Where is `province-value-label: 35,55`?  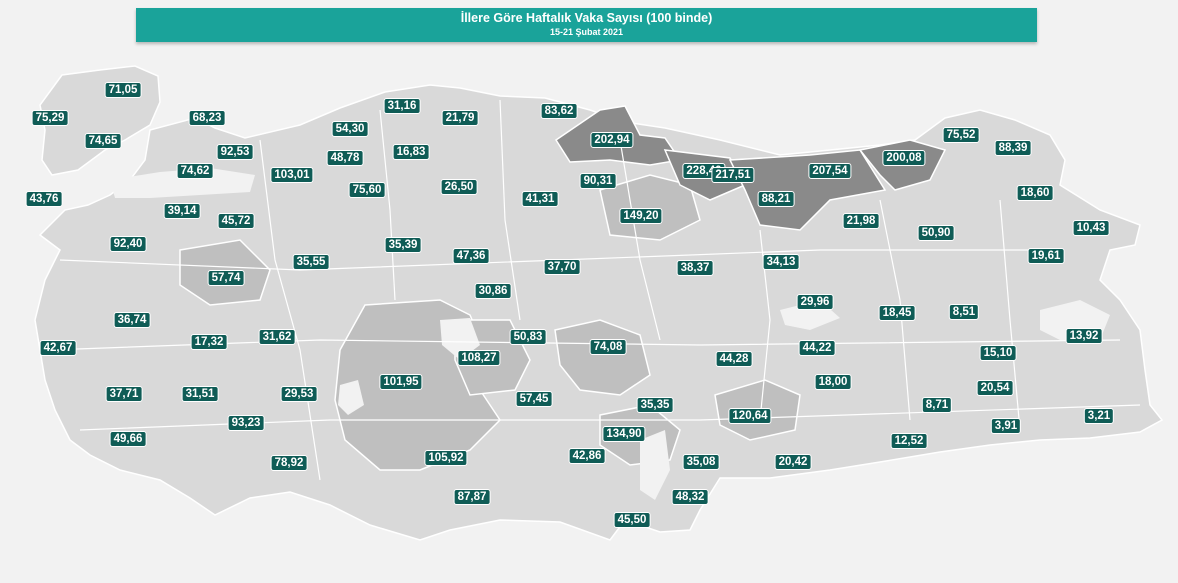 province-value-label: 35,55 is located at coordinates (311, 262).